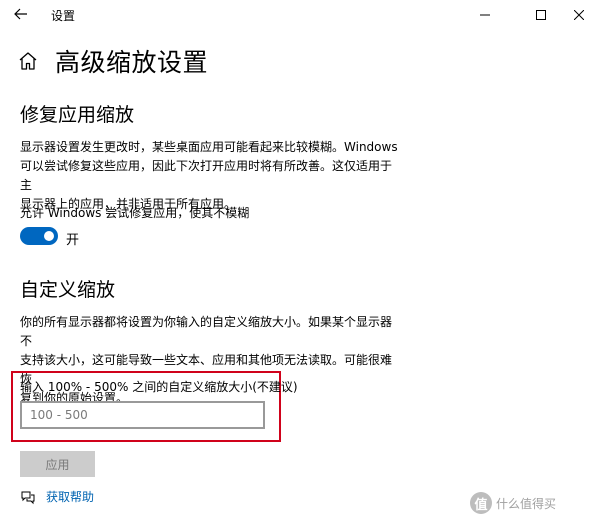  What do you see at coordinates (206, 175) in the screenshot?
I see `fix-apps-desc-line: 可以尝试修复这些应用，因此下次打开应用时将有所改善。这仅适用于主` at bounding box center [206, 175].